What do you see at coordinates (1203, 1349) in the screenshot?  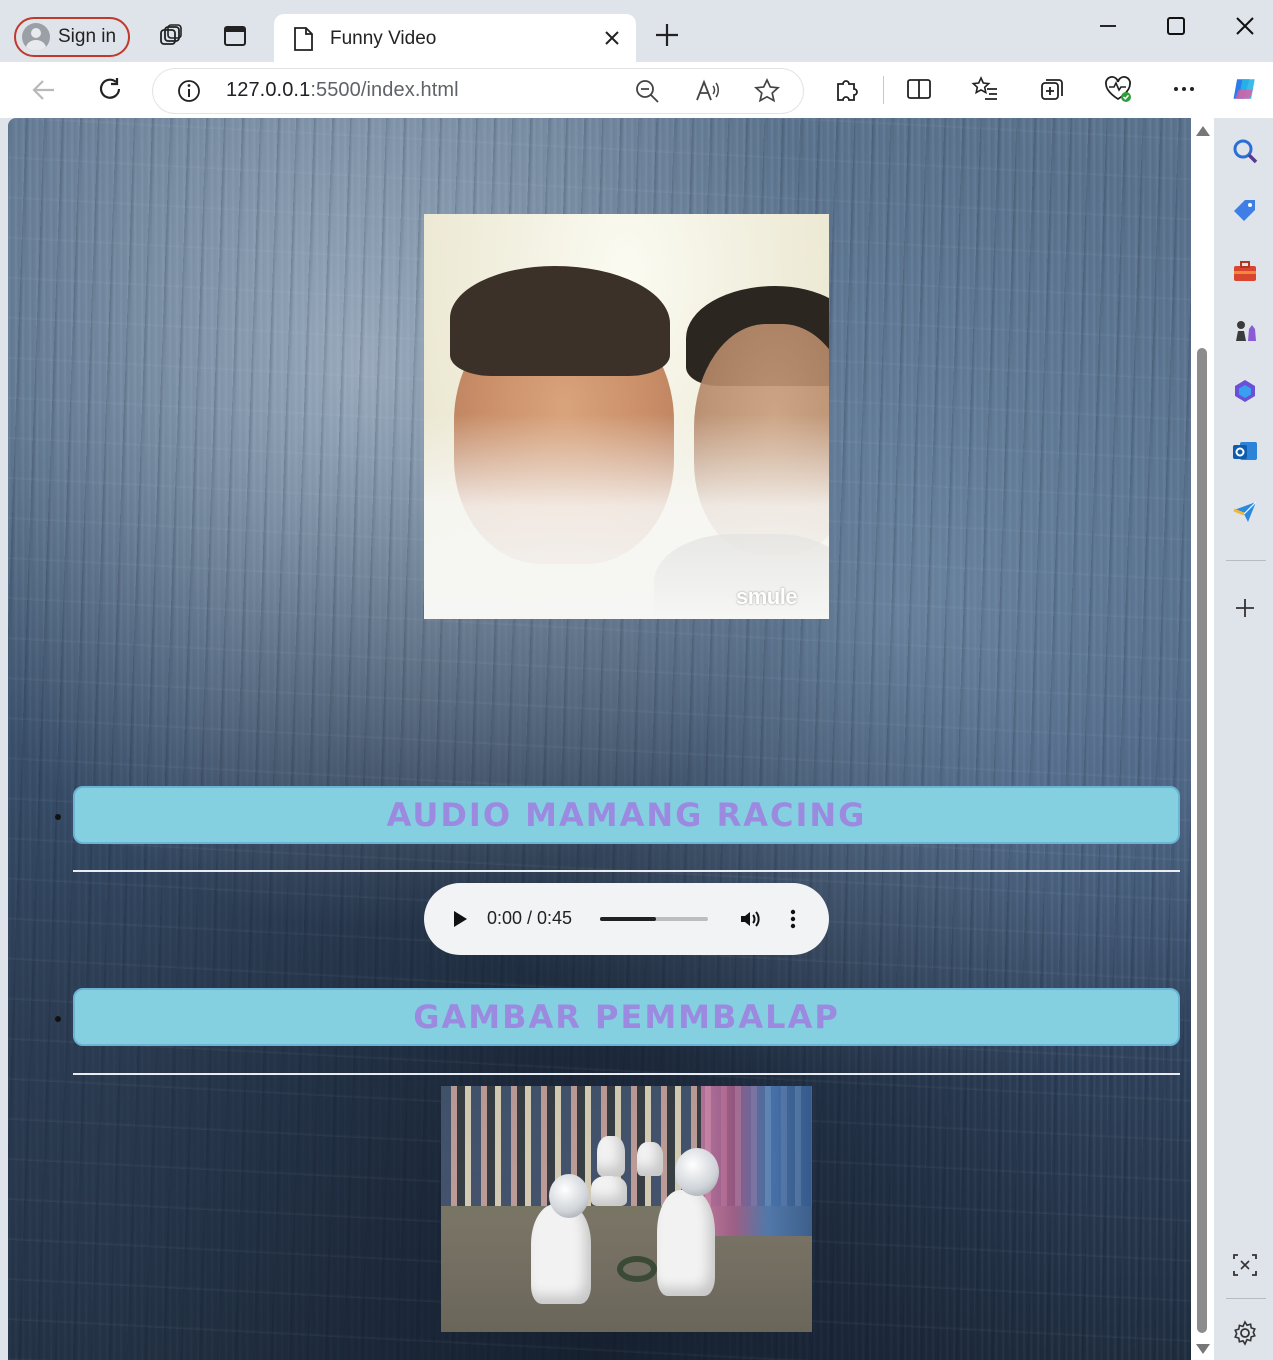 I see `scroll-down-arrow-icon` at bounding box center [1203, 1349].